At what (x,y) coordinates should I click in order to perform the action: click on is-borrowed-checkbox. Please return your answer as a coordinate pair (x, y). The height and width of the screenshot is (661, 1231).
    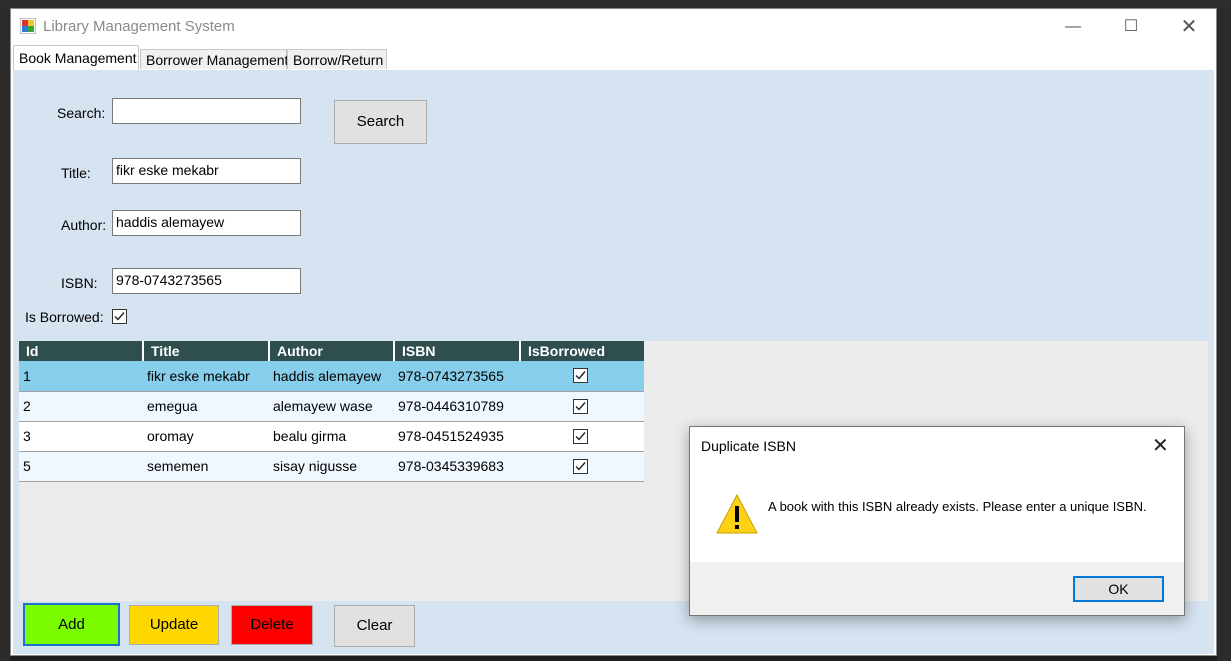
    Looking at the image, I should click on (119, 316).